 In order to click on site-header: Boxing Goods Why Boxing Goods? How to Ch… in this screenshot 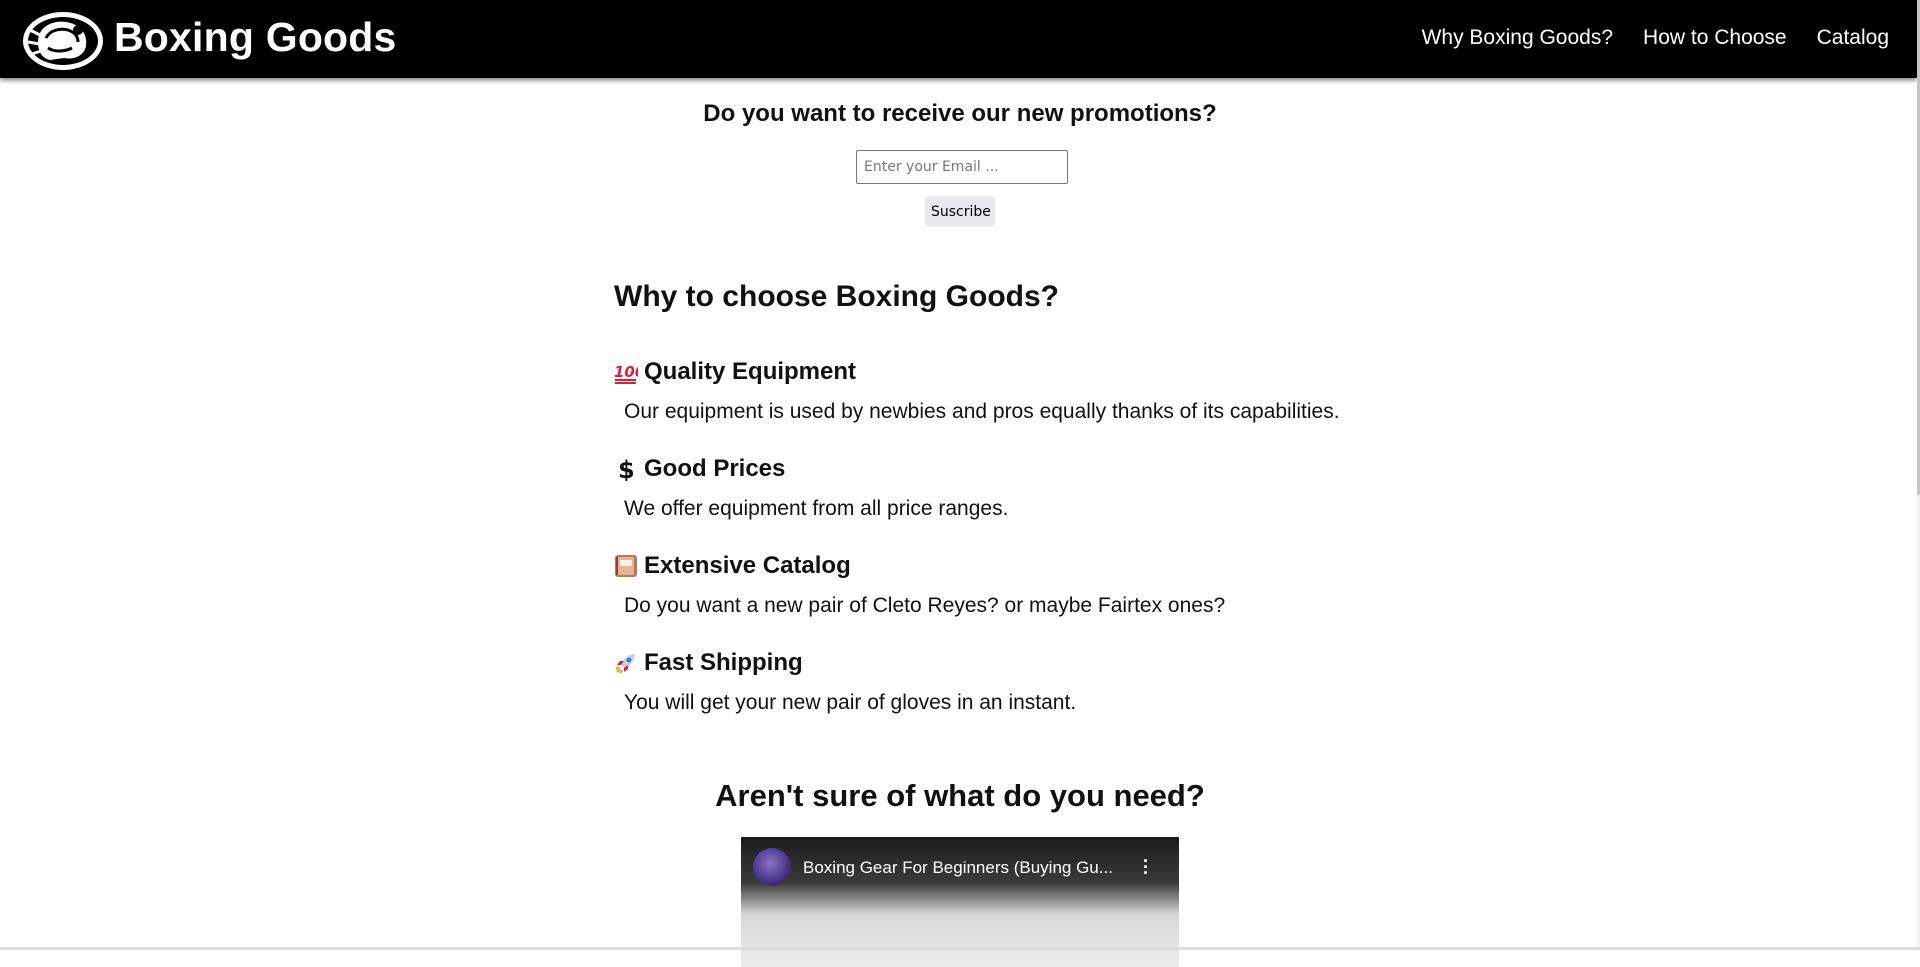, I will do `click(958, 39)`.